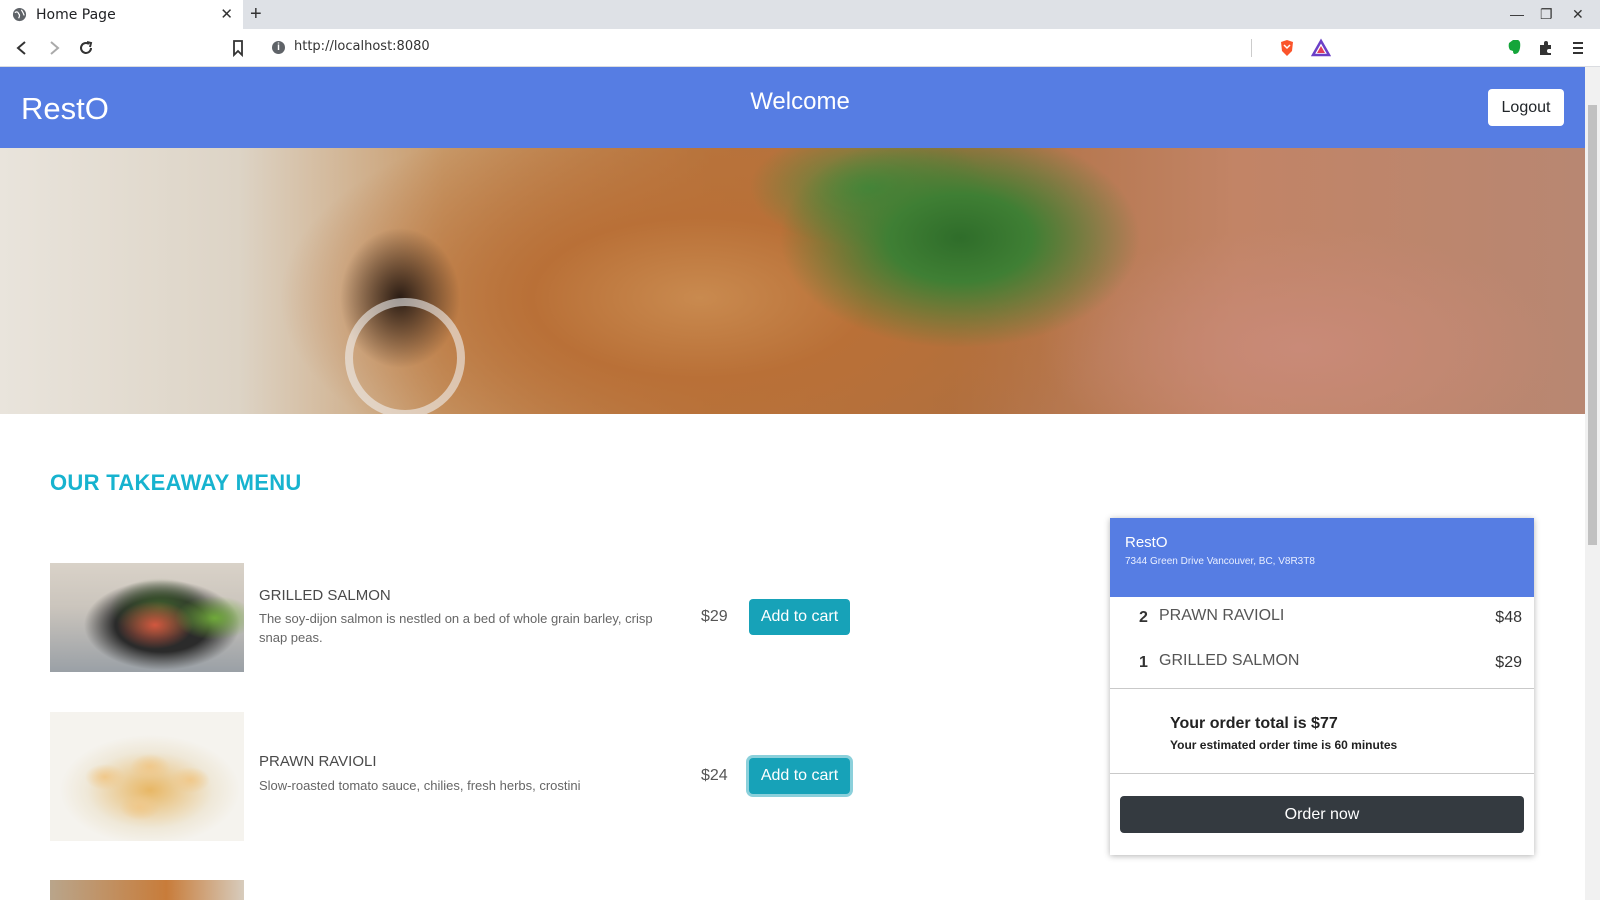 The image size is (1600, 900). Describe the element at coordinates (238, 48) in the screenshot. I see `bookmark-icon` at that location.